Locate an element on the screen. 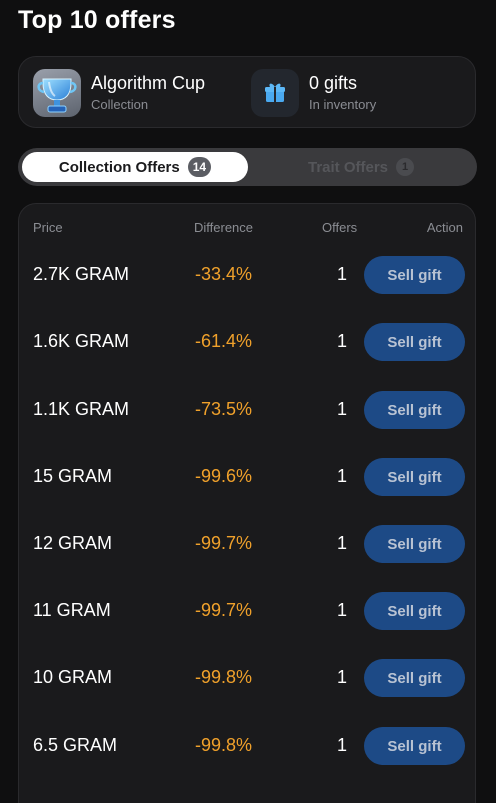 The height and width of the screenshot is (803, 496). offer-difference: -99.6% is located at coordinates (224, 476).